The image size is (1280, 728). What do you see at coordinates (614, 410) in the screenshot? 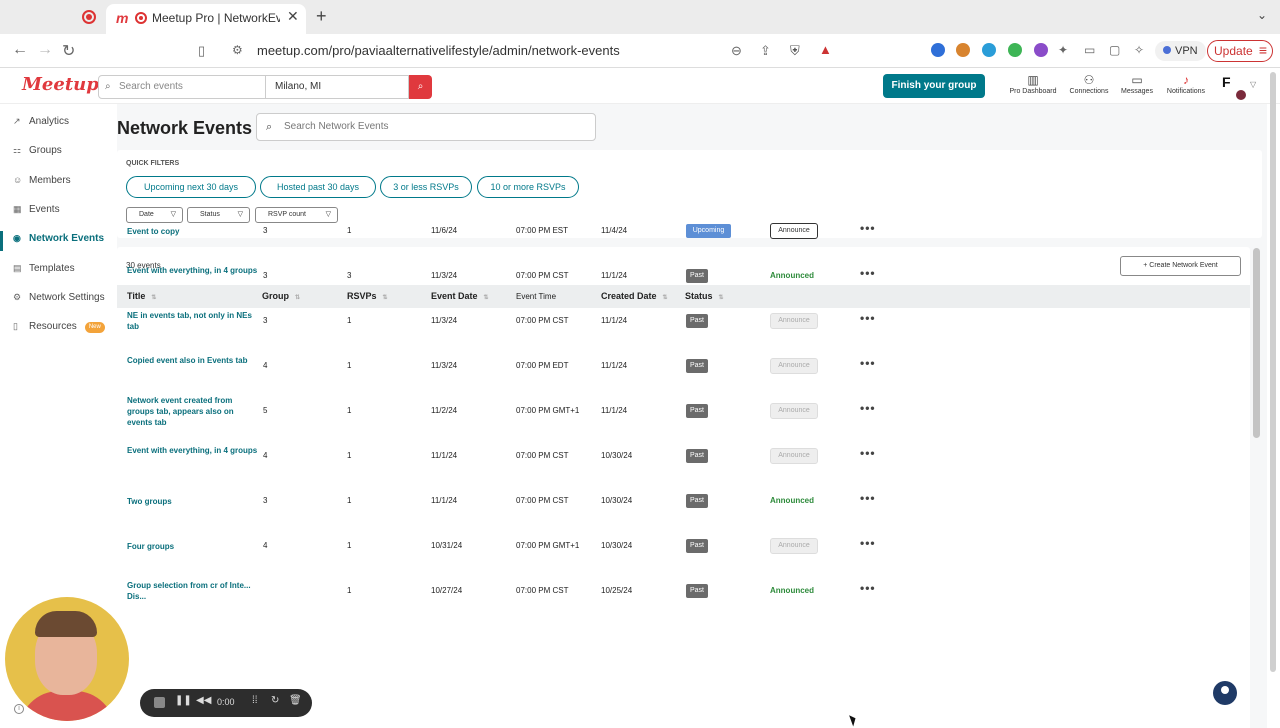
I see `created-date: 11/1/24` at bounding box center [614, 410].